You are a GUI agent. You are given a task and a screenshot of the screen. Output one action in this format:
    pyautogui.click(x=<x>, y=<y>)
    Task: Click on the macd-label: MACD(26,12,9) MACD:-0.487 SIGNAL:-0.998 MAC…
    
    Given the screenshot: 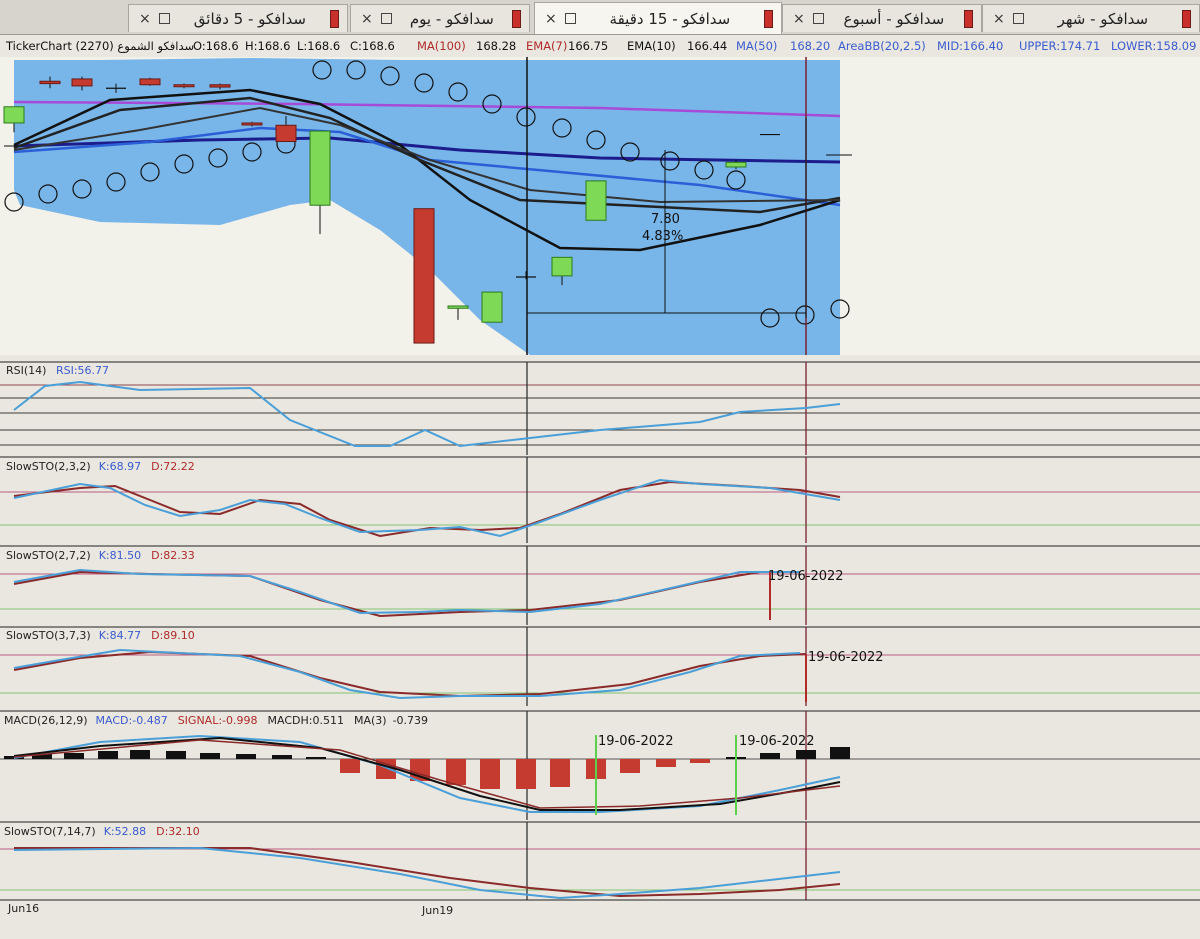 What is the action you would take?
    pyautogui.click(x=216, y=720)
    